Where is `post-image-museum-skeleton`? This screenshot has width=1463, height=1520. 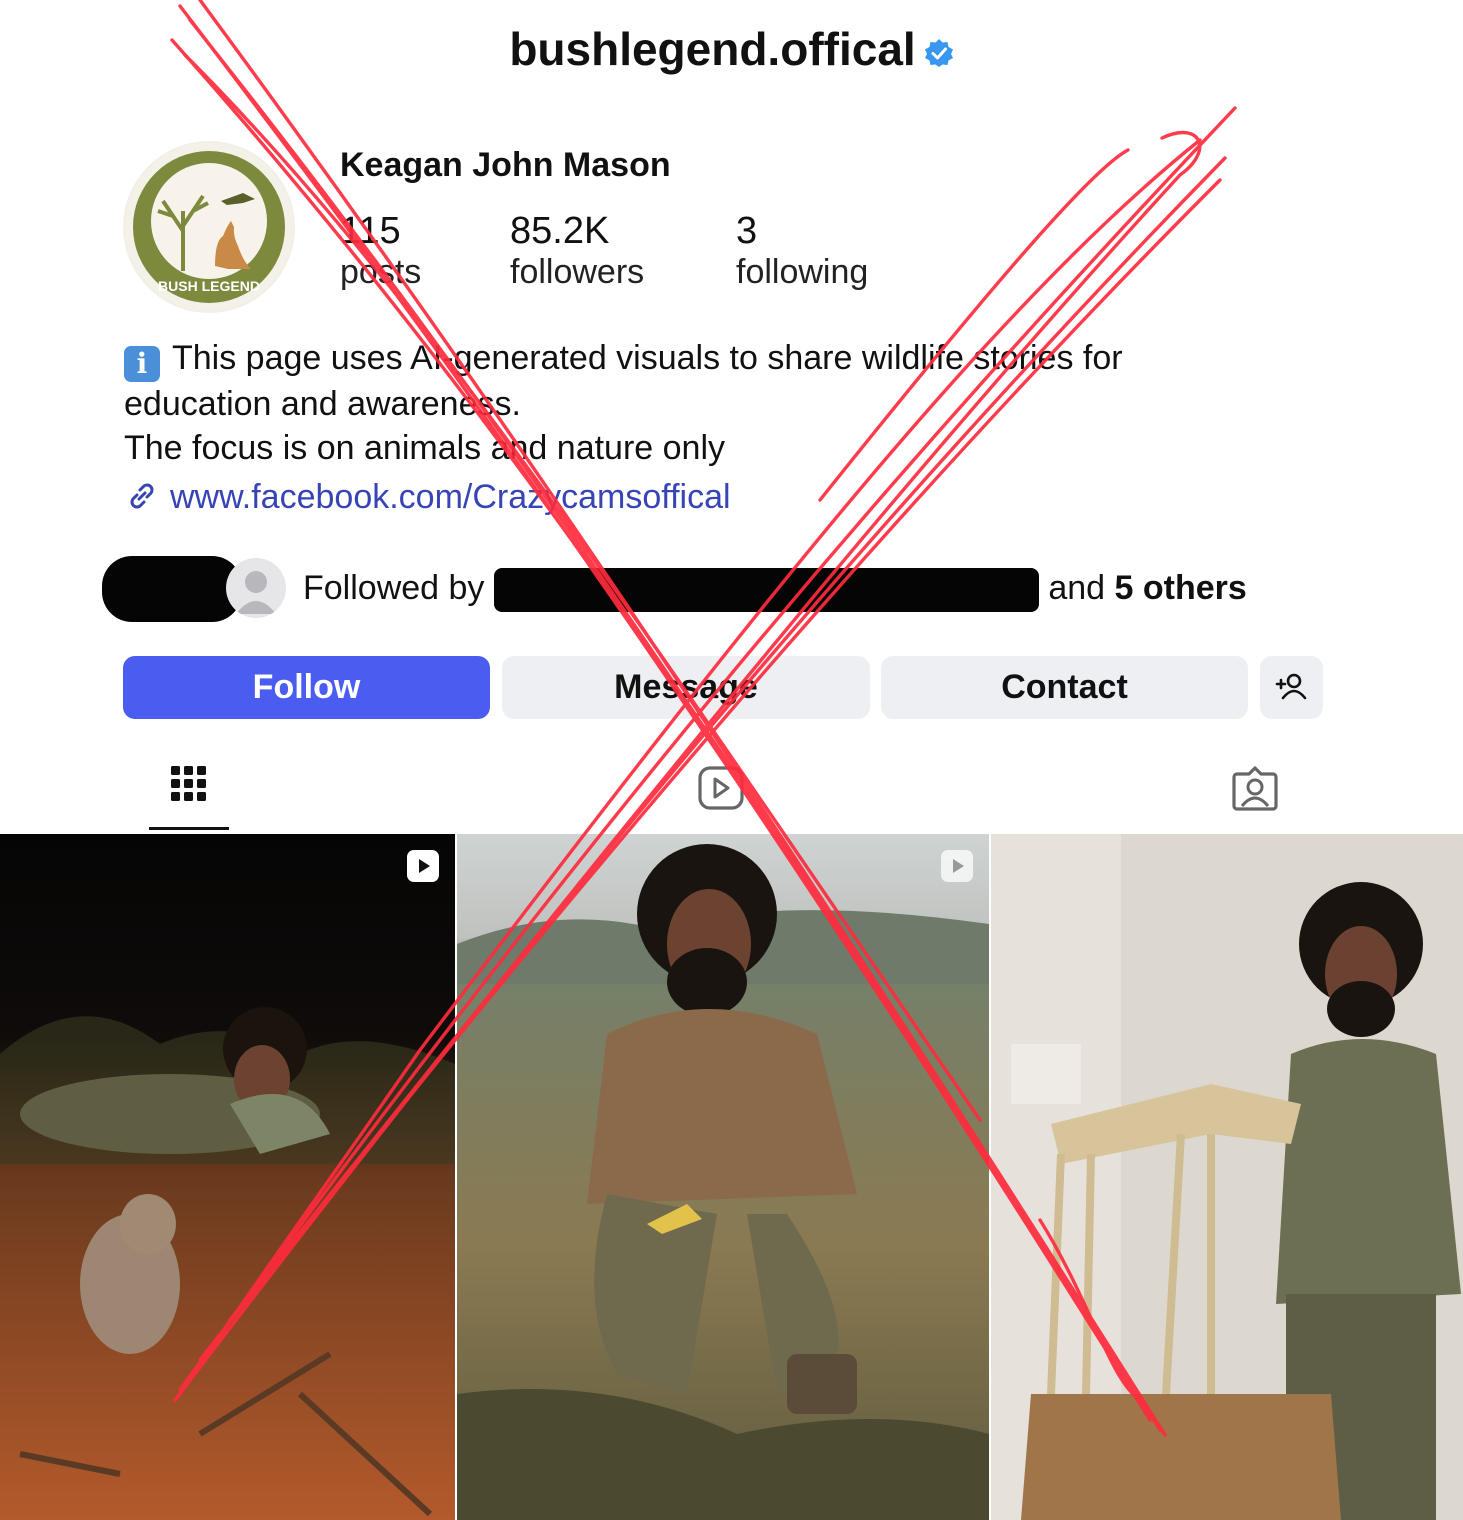 post-image-museum-skeleton is located at coordinates (1227, 1177).